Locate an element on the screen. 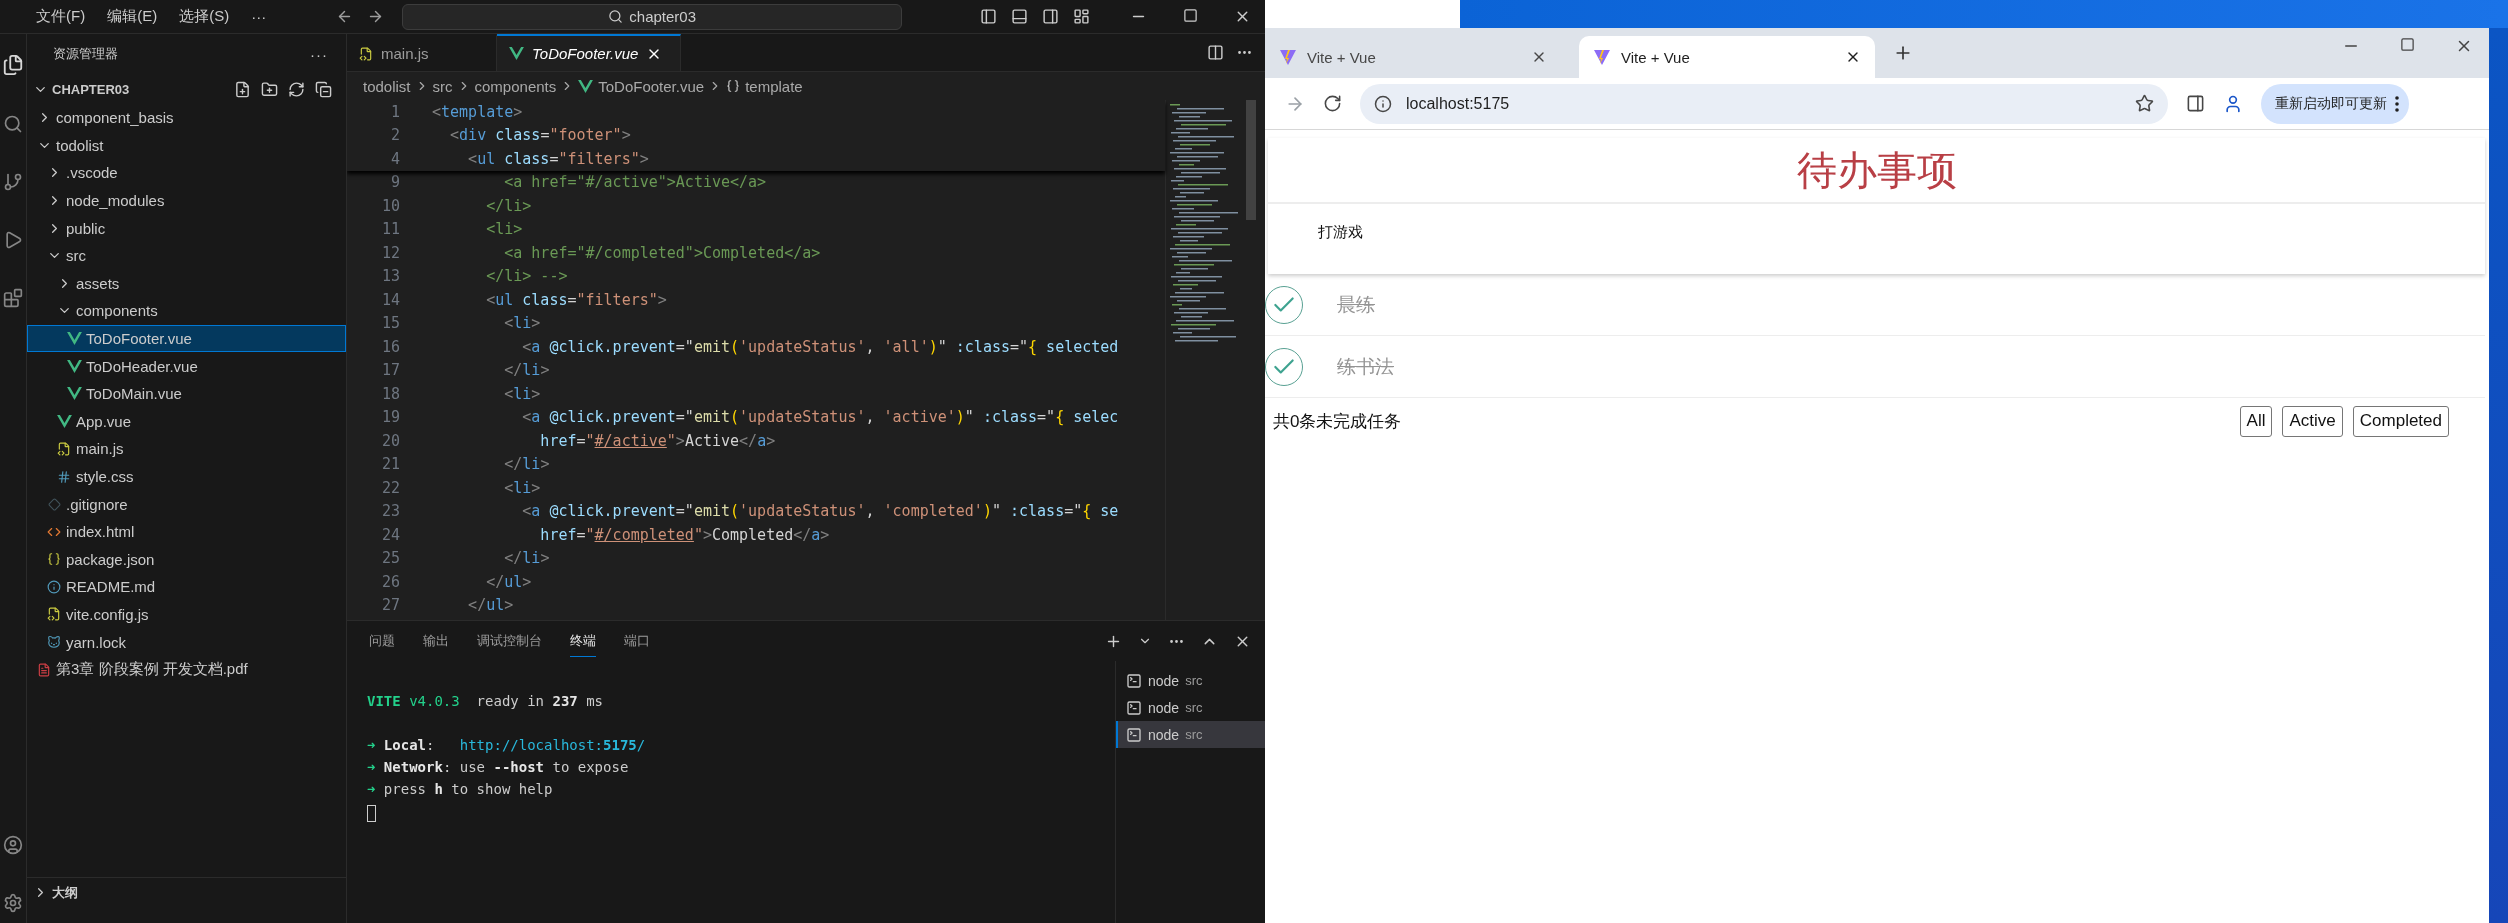 This screenshot has height=923, width=2508. breadcrumb-item: src is located at coordinates (442, 86).